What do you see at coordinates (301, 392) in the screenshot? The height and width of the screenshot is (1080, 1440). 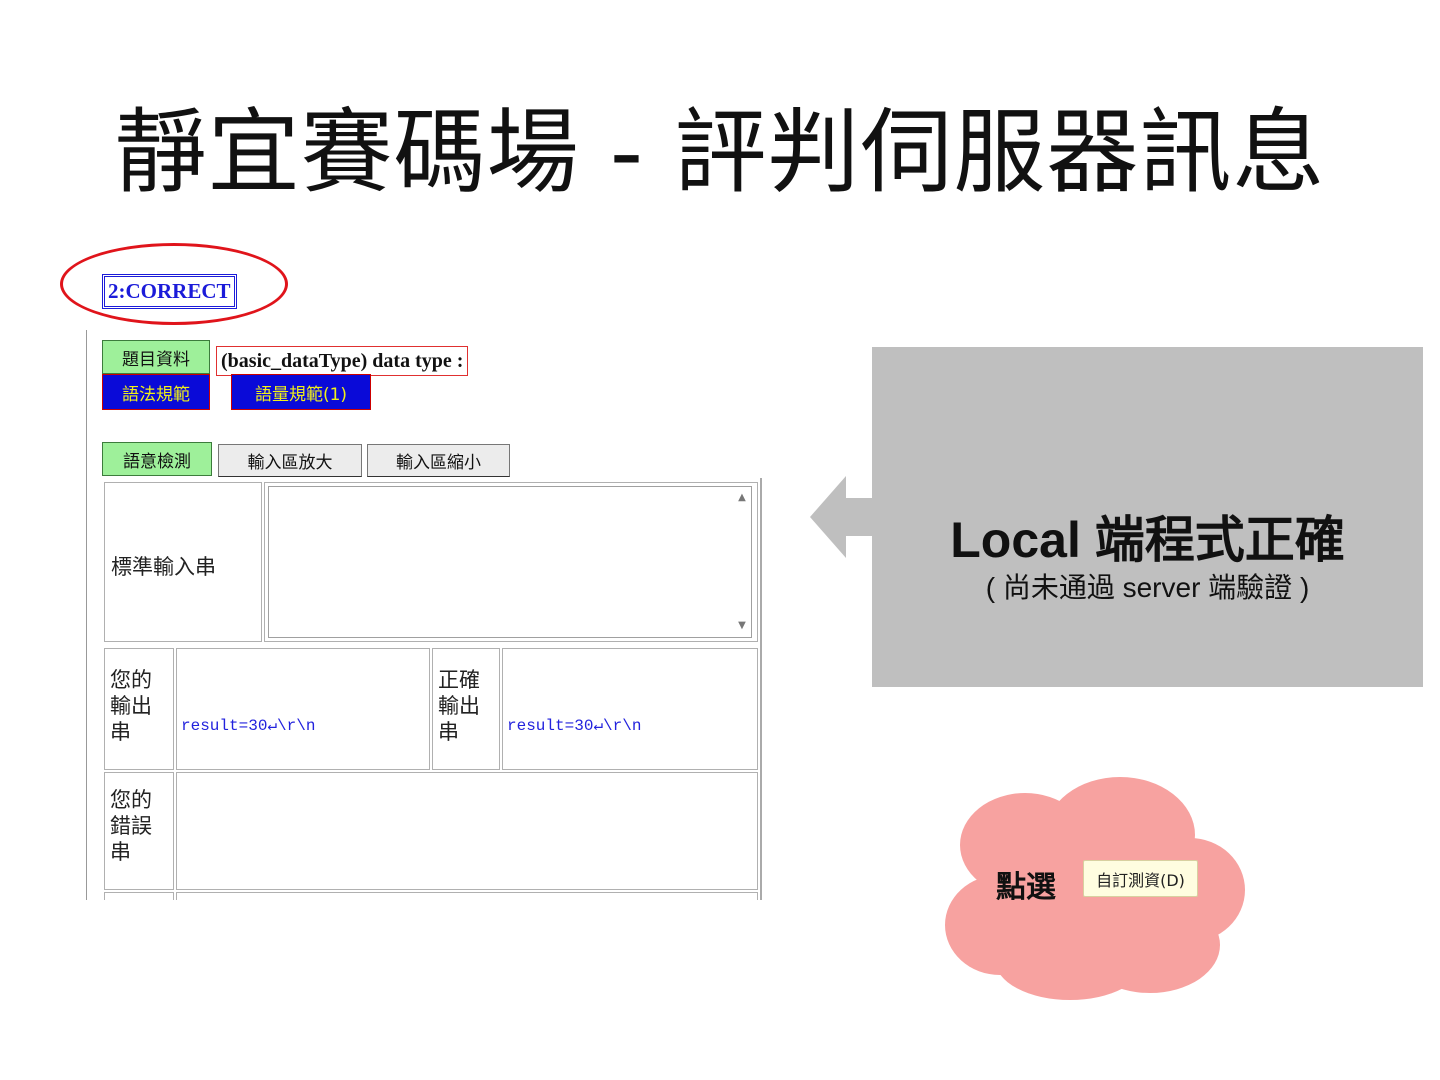 I see `quantity-rules-button: 語量規範(1)` at bounding box center [301, 392].